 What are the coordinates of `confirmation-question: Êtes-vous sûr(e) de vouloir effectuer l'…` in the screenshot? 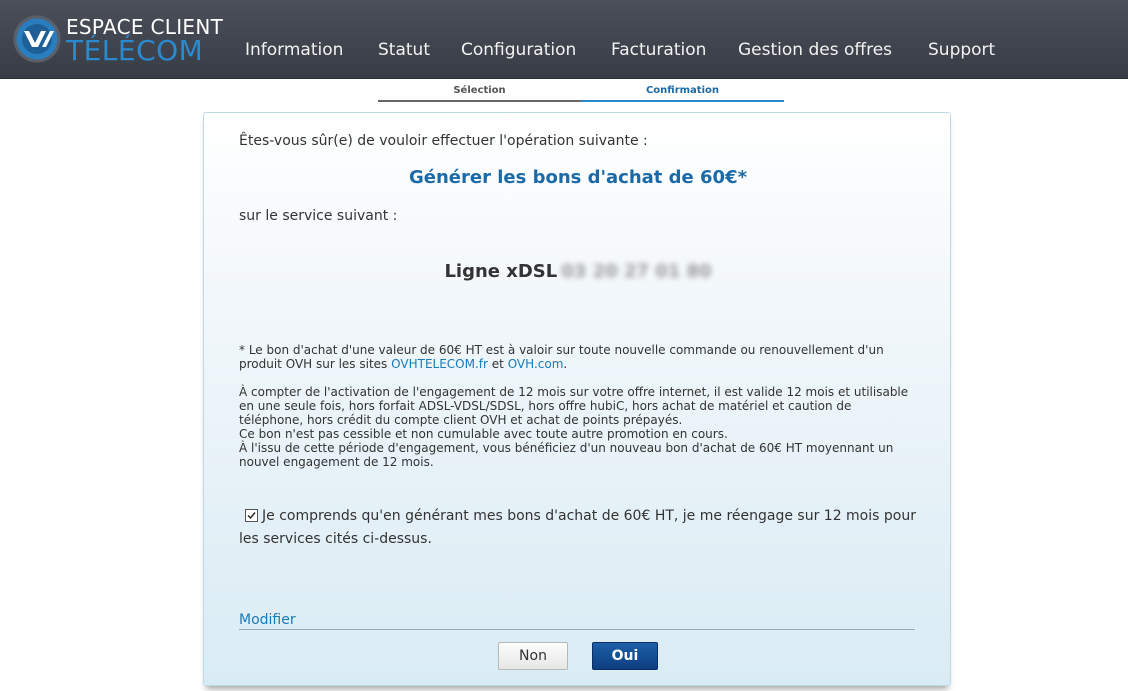 It's located at (443, 141).